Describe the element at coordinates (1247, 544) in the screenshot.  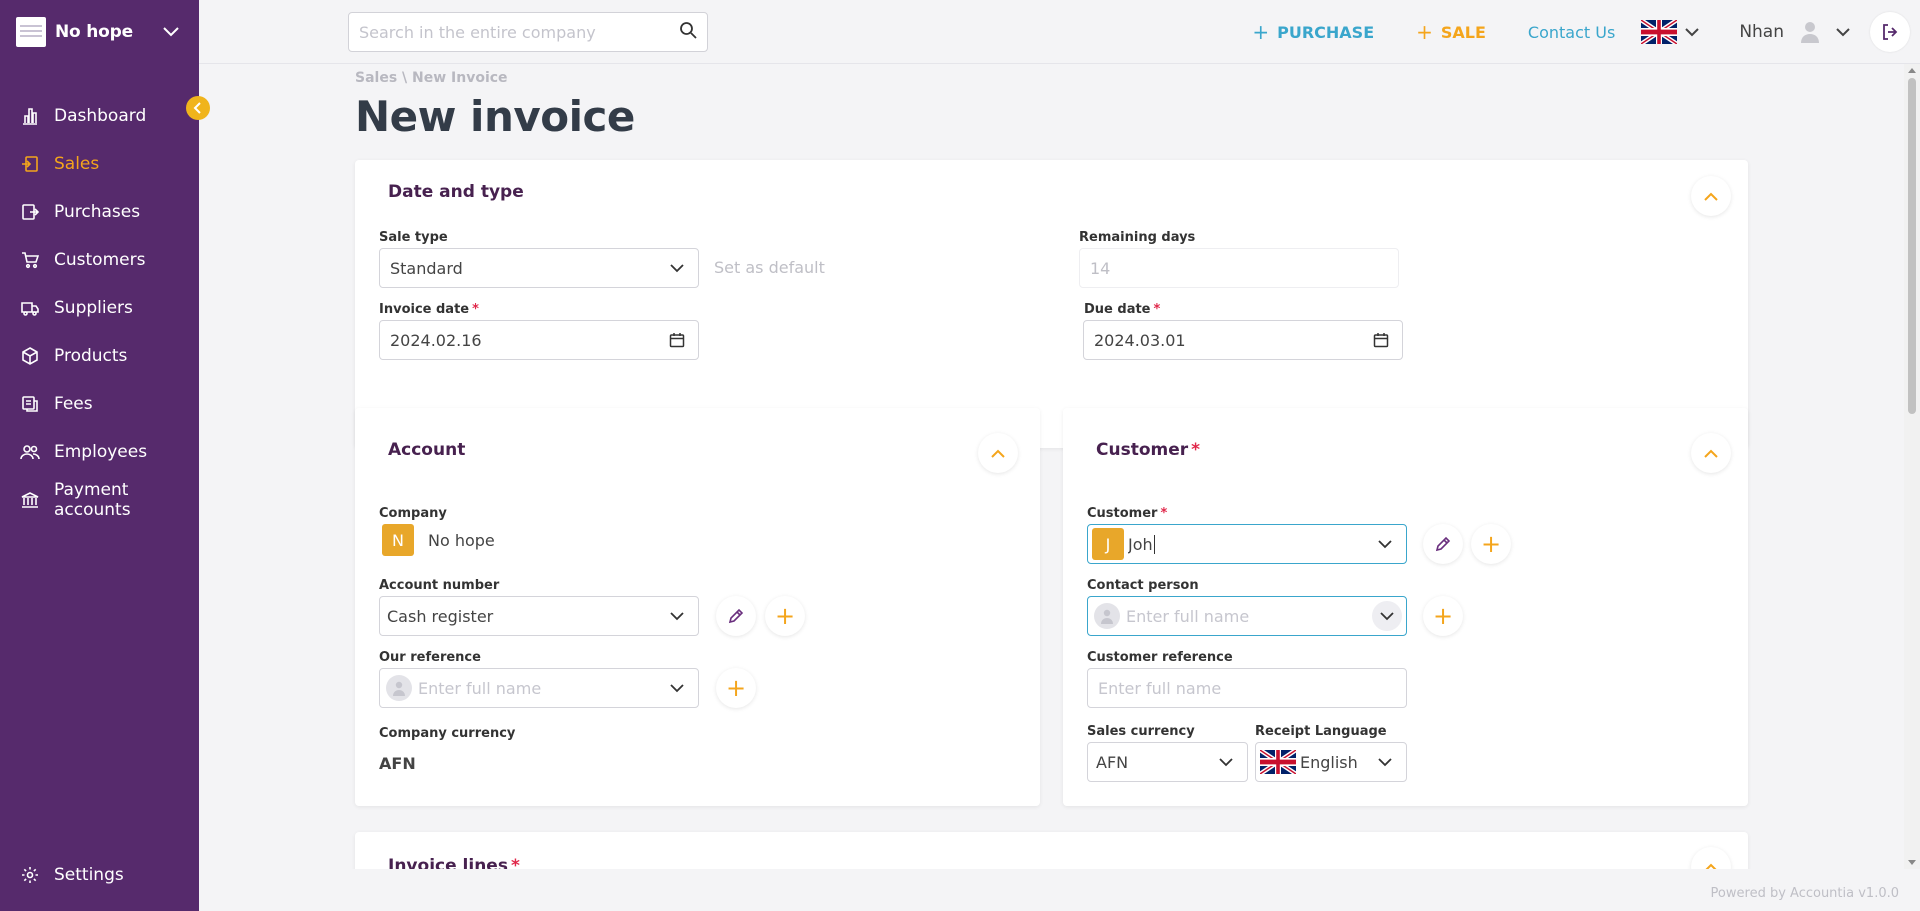
I see `customer-select: J Joh` at that location.